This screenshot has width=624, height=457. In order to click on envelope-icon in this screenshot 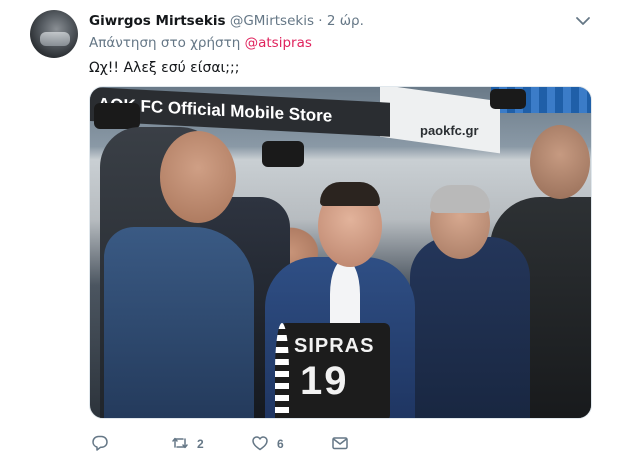, I will do `click(340, 444)`.